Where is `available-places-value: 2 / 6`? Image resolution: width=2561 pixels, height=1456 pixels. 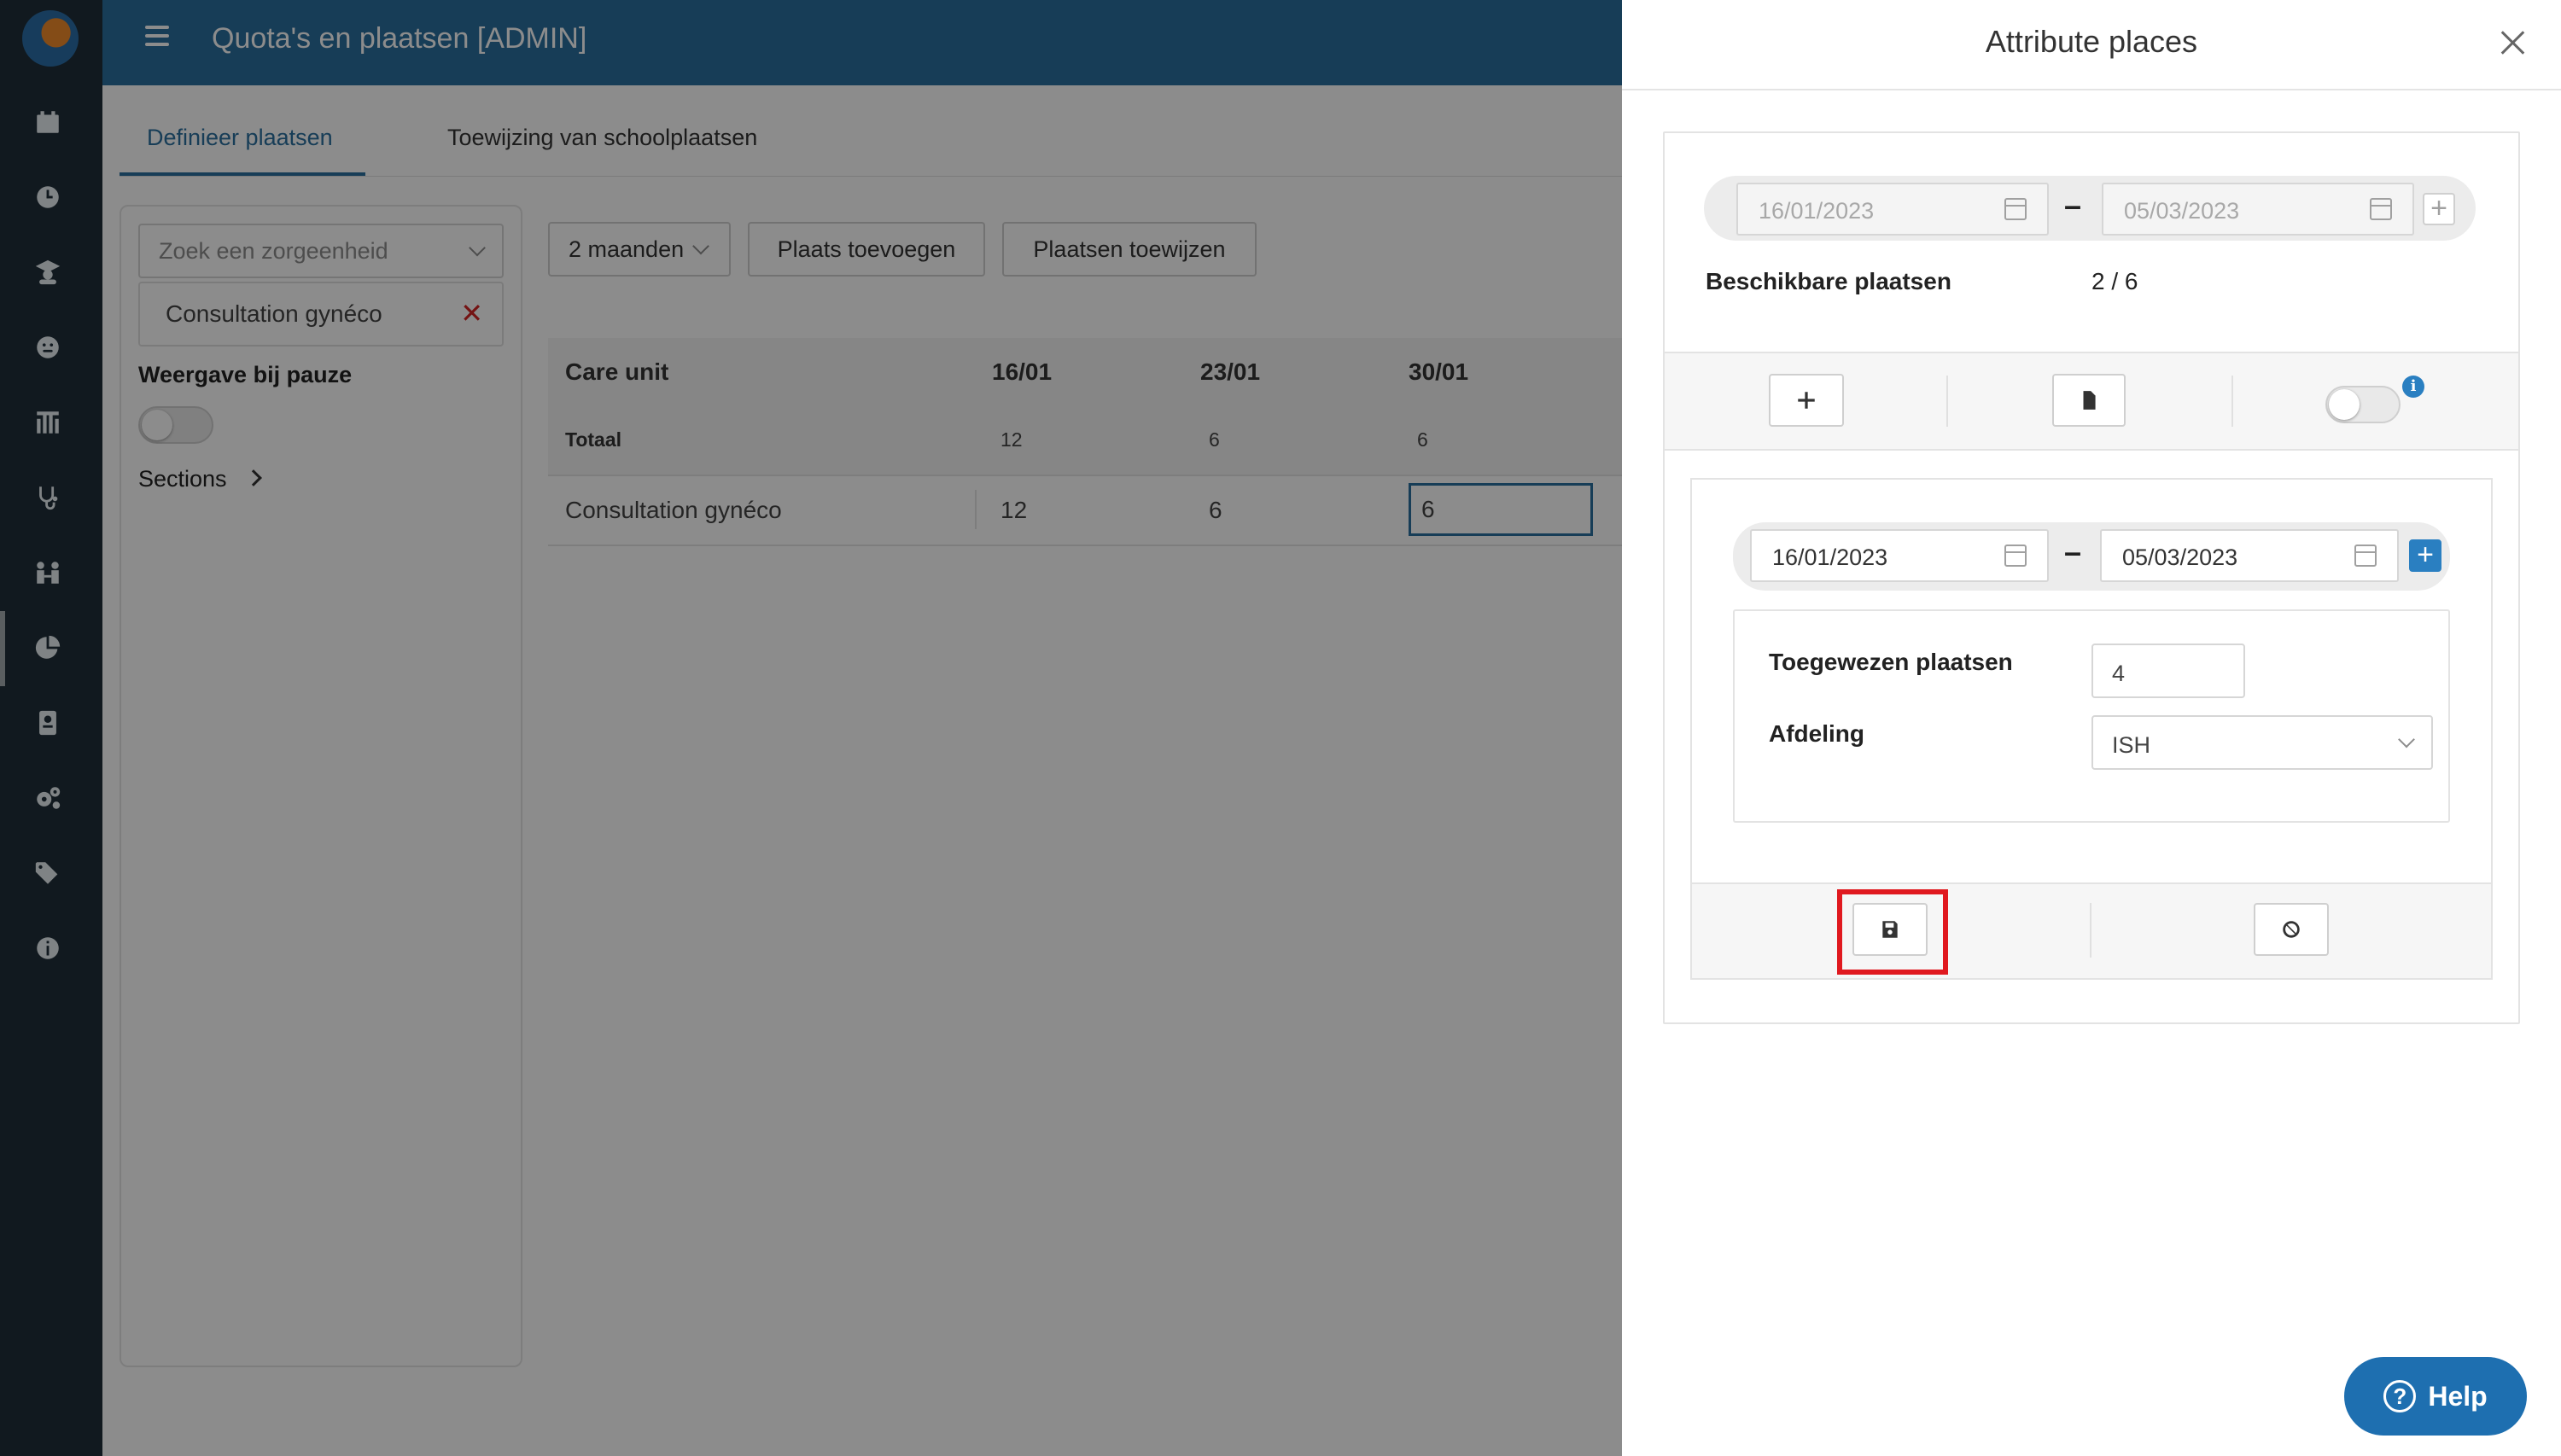
available-places-value: 2 / 6 is located at coordinates (2114, 281).